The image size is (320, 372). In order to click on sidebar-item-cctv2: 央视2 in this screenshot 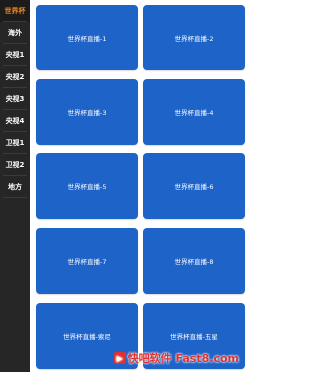, I will do `click(15, 77)`.